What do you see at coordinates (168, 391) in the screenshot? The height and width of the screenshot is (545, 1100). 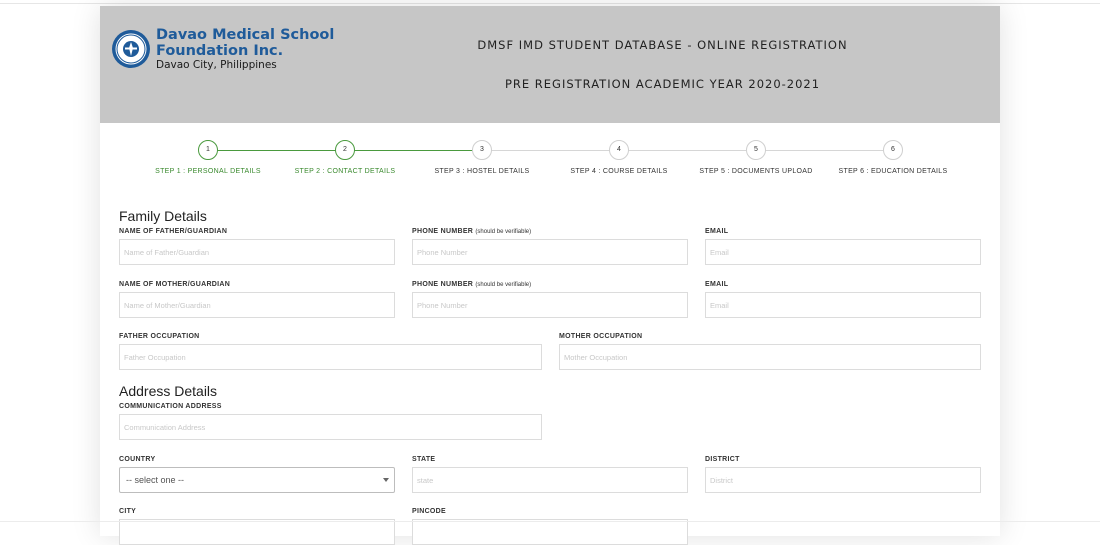 I see `address-section-title: Address Details` at bounding box center [168, 391].